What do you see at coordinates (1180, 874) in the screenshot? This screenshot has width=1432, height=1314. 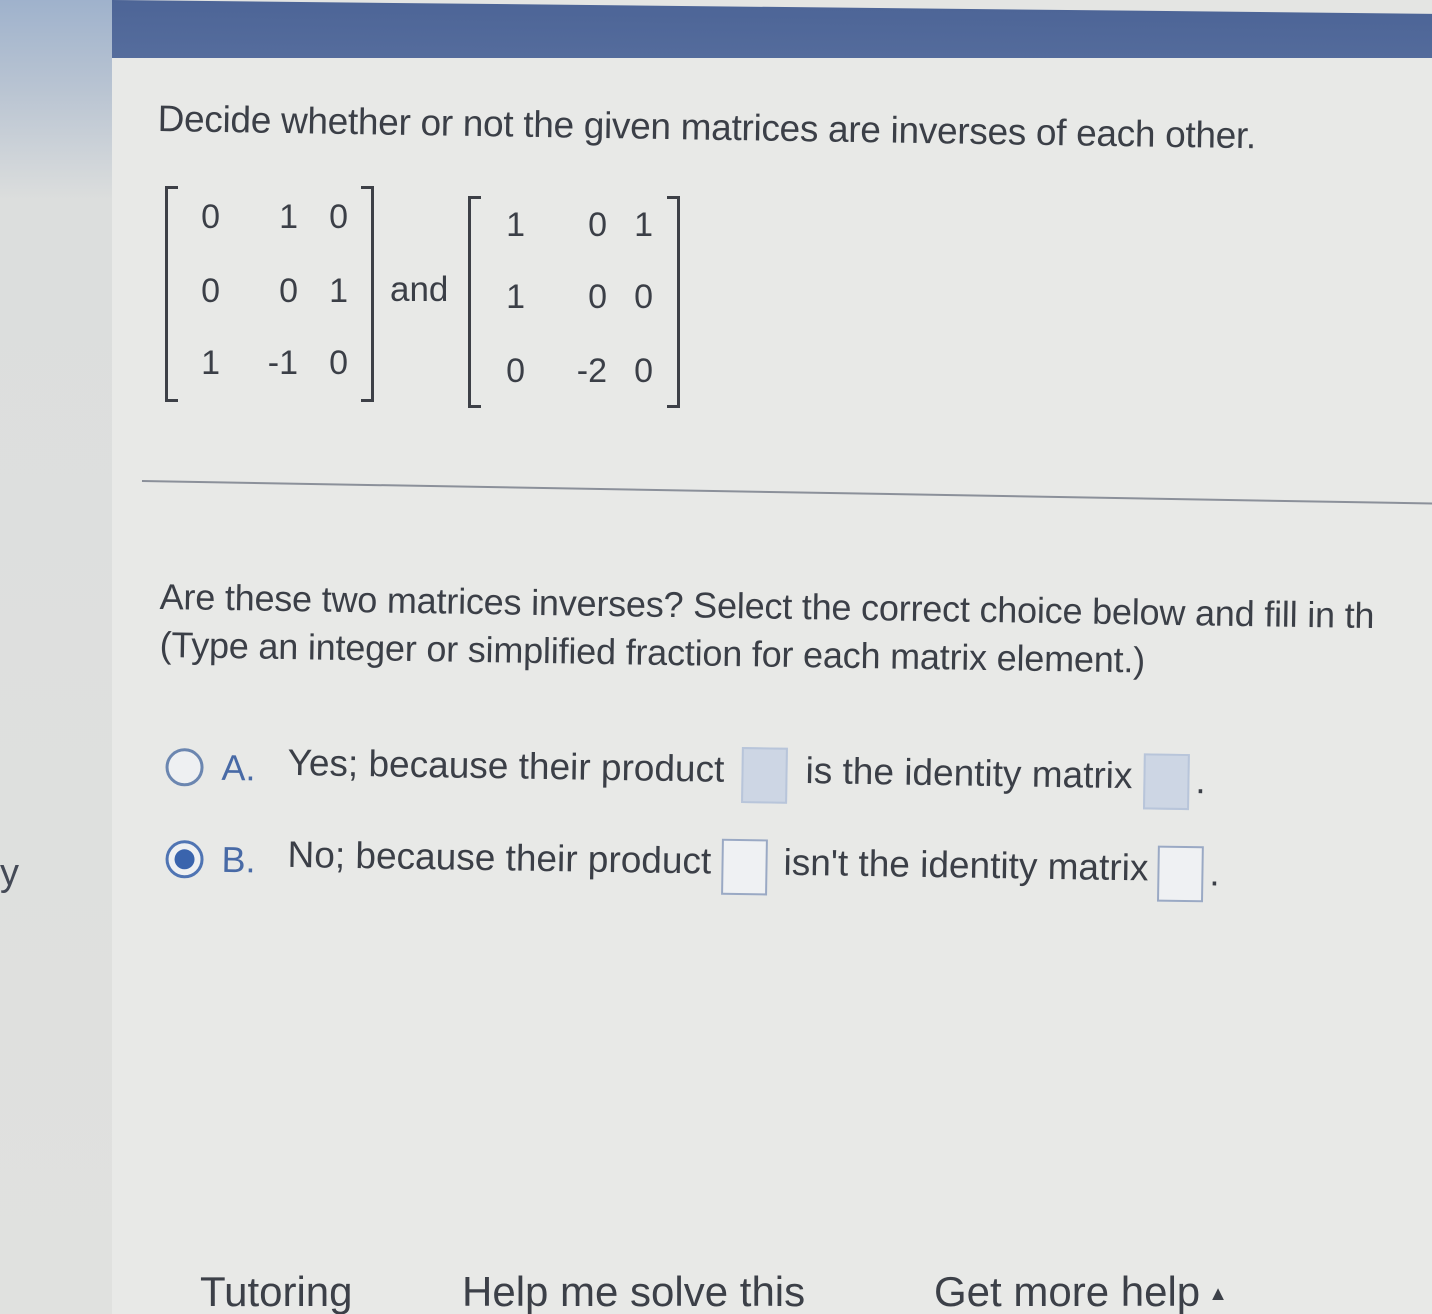 I see `choice-b-identity-input` at bounding box center [1180, 874].